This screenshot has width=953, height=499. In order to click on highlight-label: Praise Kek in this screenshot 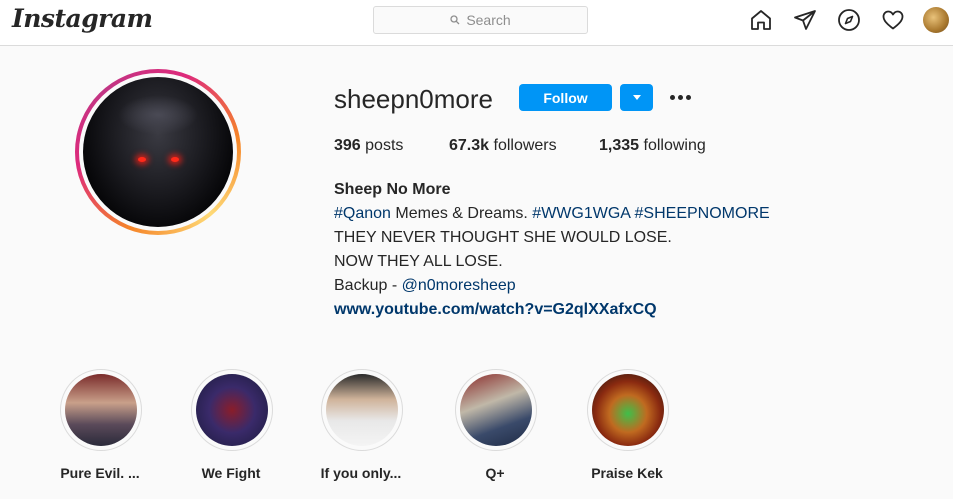, I will do `click(627, 473)`.